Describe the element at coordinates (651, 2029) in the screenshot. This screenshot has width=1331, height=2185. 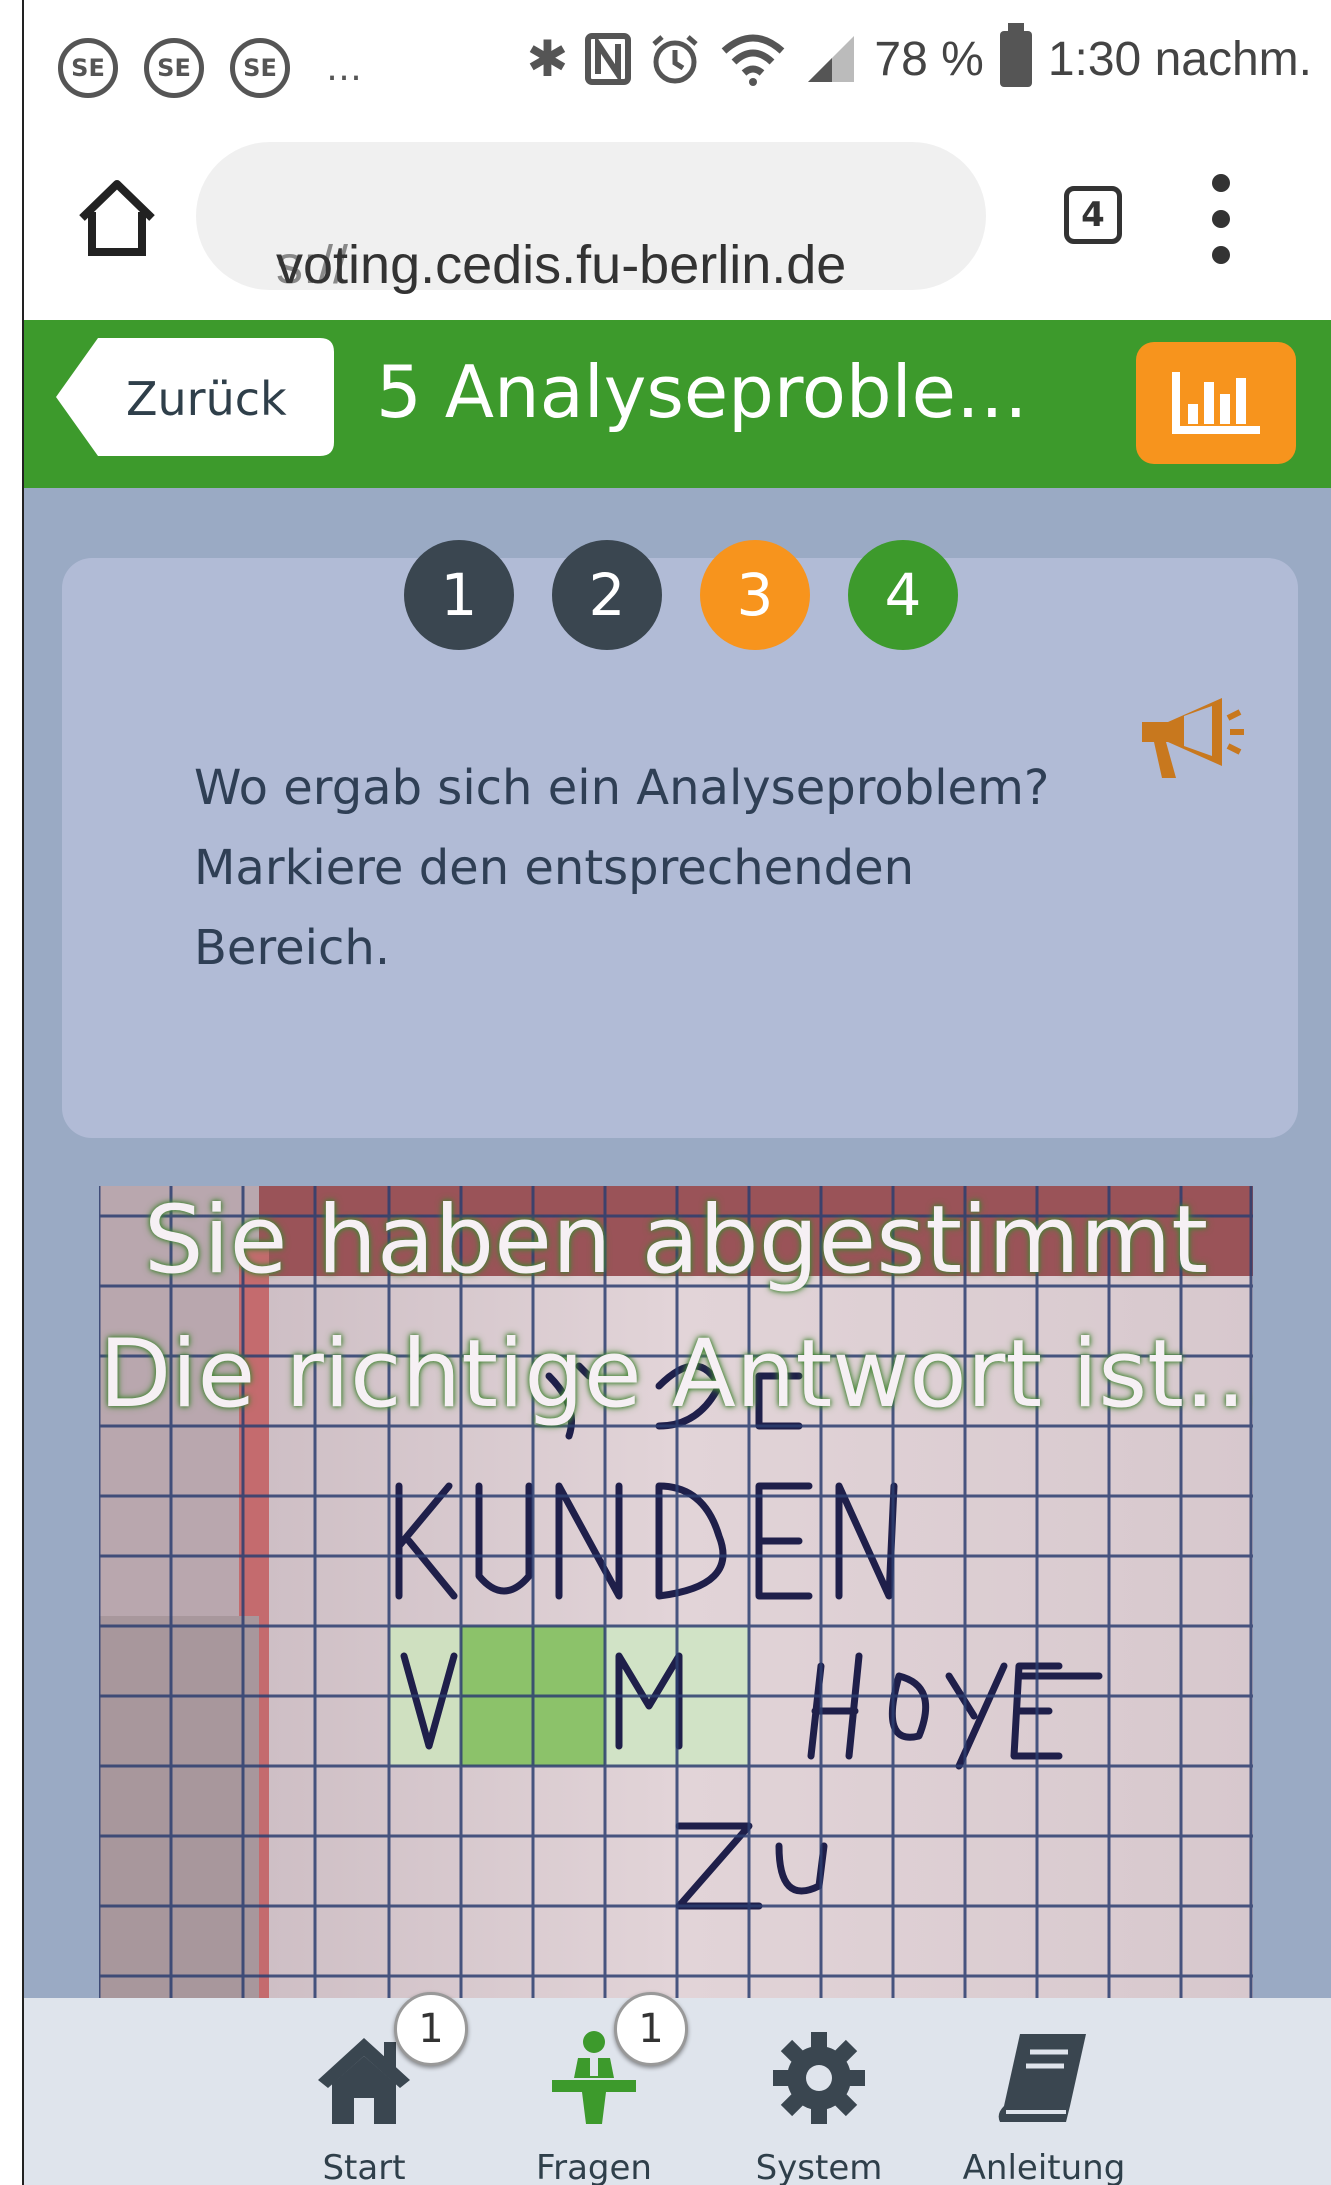
I see `nav-fragen-badge: 1` at that location.